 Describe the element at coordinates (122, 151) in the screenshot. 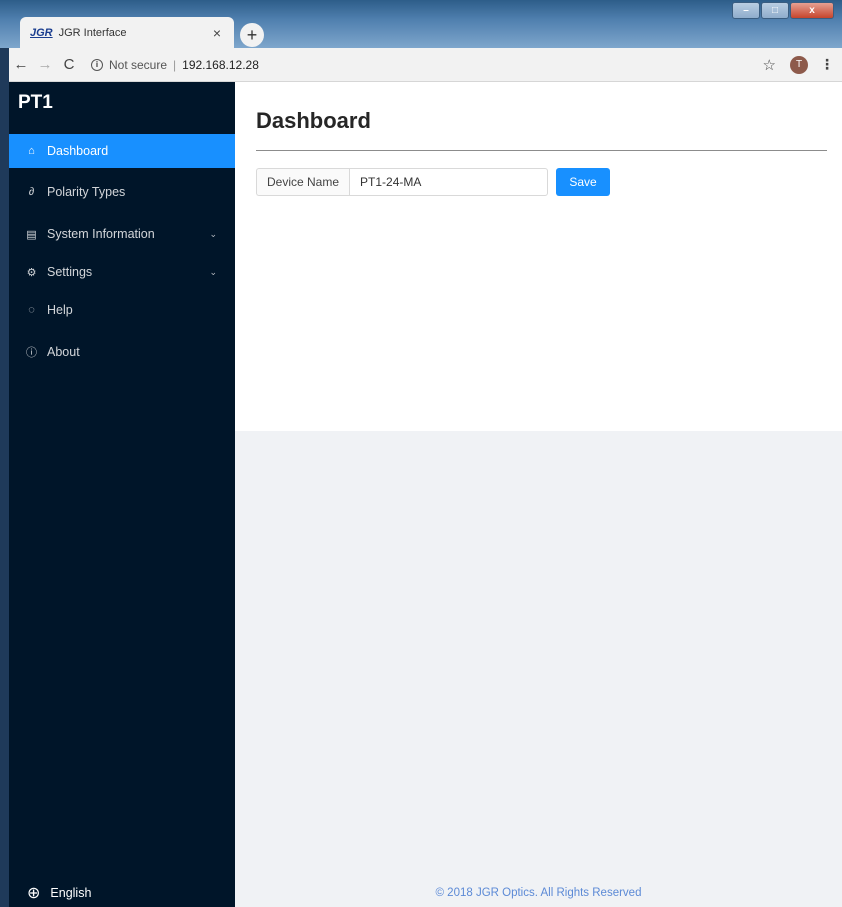

I see `sidebar-item-dashboard: ⌂ Dashboard` at that location.